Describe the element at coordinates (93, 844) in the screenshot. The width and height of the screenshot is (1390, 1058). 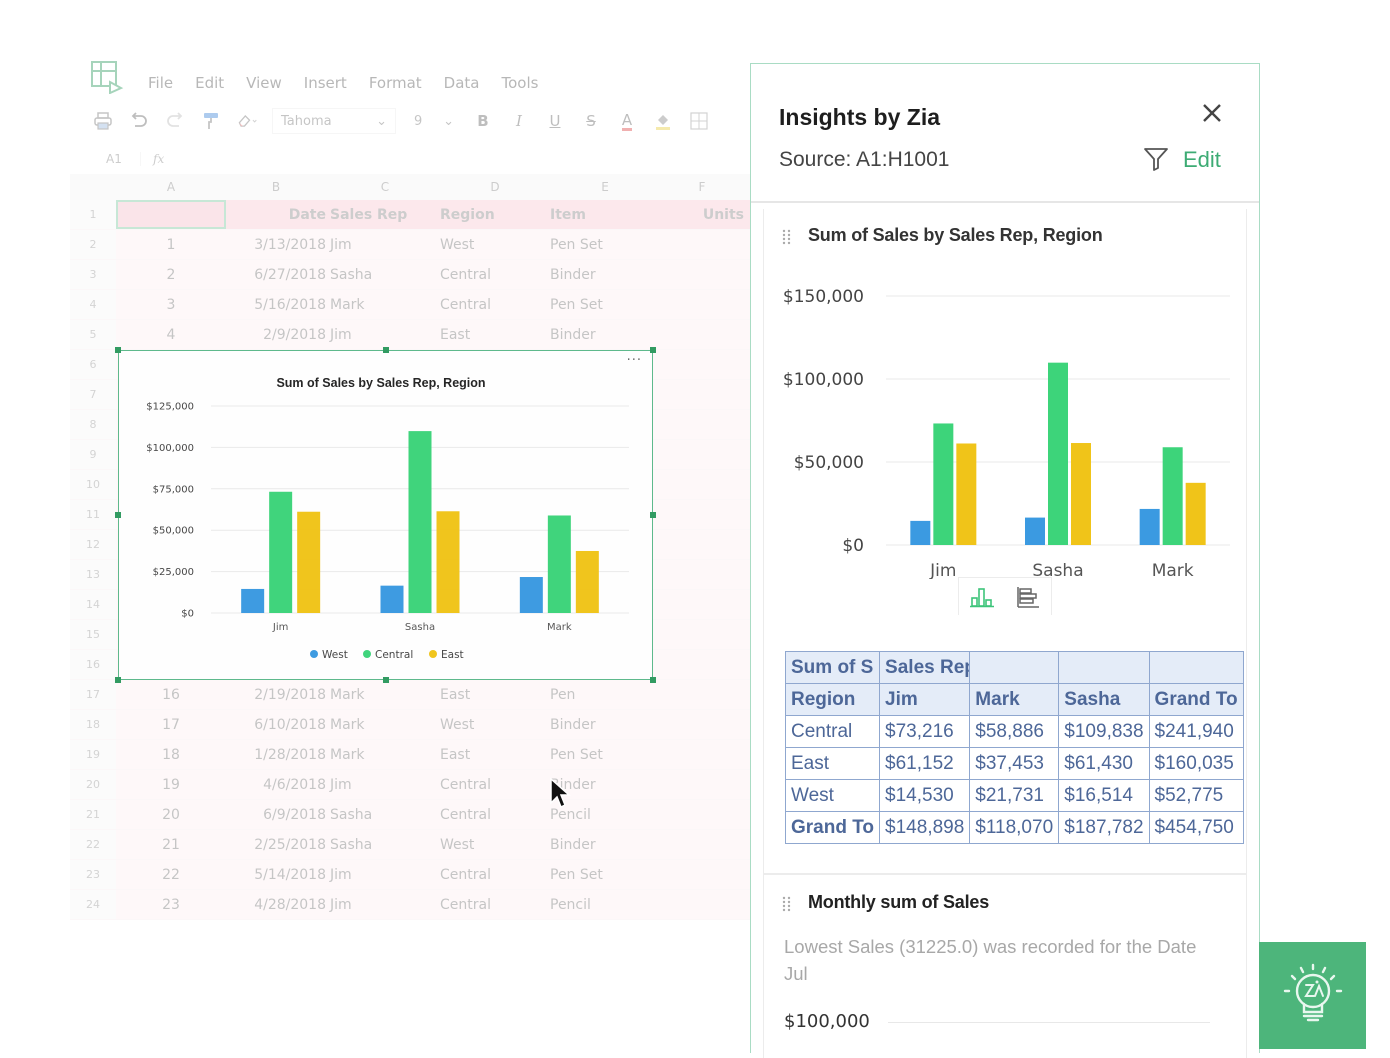
I see `row-number: 22` at that location.